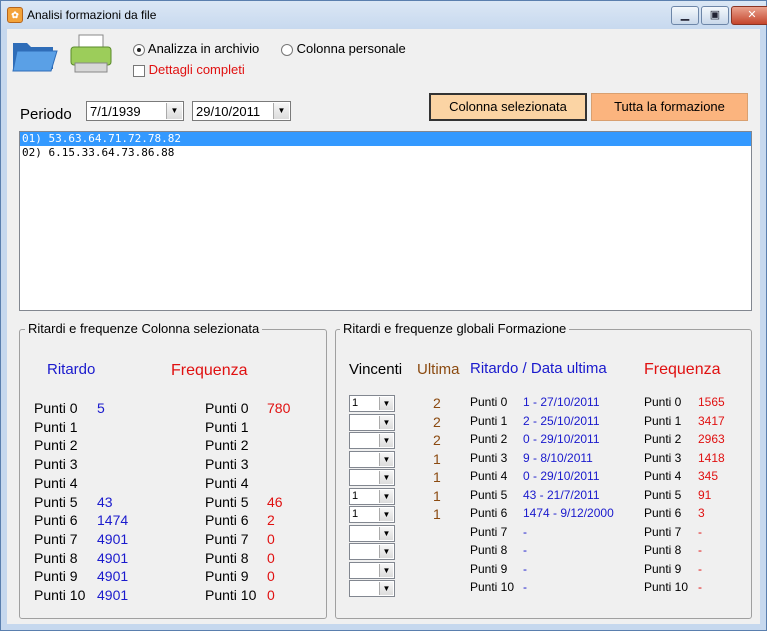 The width and height of the screenshot is (767, 631). What do you see at coordinates (189, 69) in the screenshot?
I see `dettagli-completi-checkbox: Dettagli completi` at bounding box center [189, 69].